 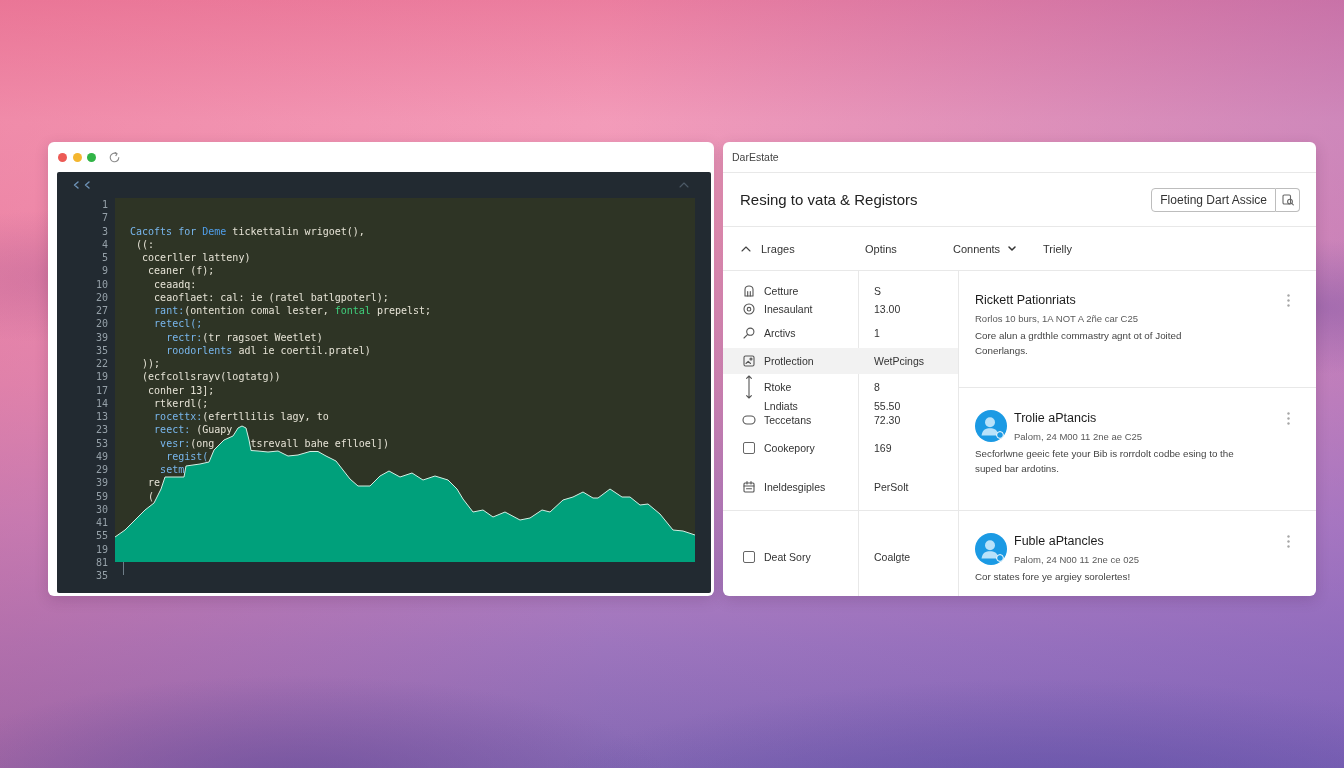 What do you see at coordinates (241, 417) in the screenshot?
I see `code-line: rocettx:(efertllilis lagy, to` at bounding box center [241, 417].